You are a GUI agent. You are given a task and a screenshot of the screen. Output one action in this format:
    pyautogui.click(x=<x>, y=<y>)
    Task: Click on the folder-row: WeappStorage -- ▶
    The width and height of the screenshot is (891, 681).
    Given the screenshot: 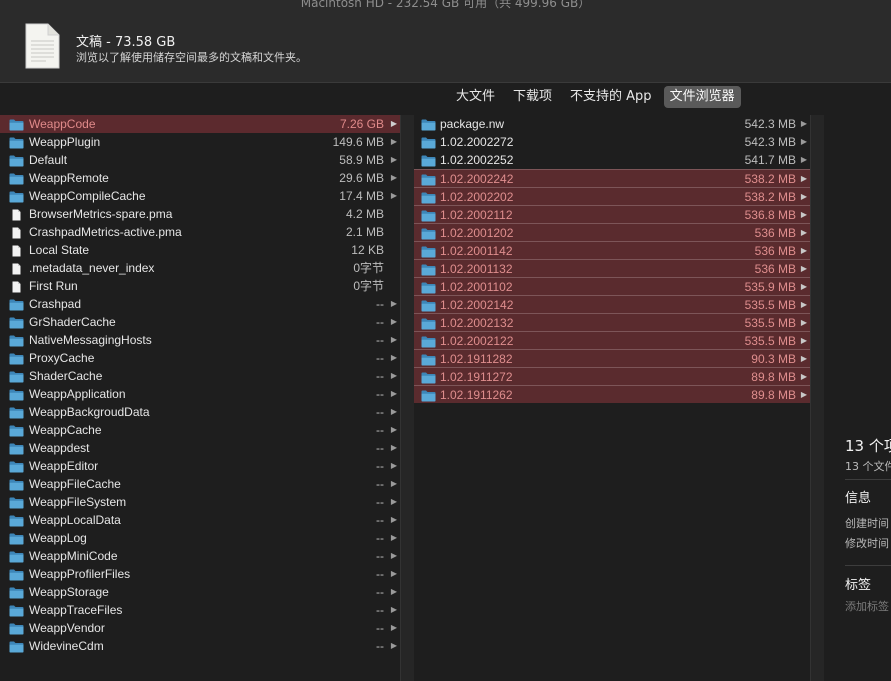 What is the action you would take?
    pyautogui.click(x=200, y=592)
    